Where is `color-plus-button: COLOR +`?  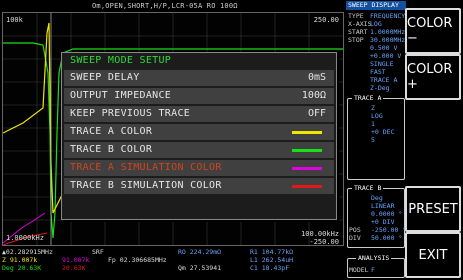 color-plus-button: COLOR + is located at coordinates (433, 77).